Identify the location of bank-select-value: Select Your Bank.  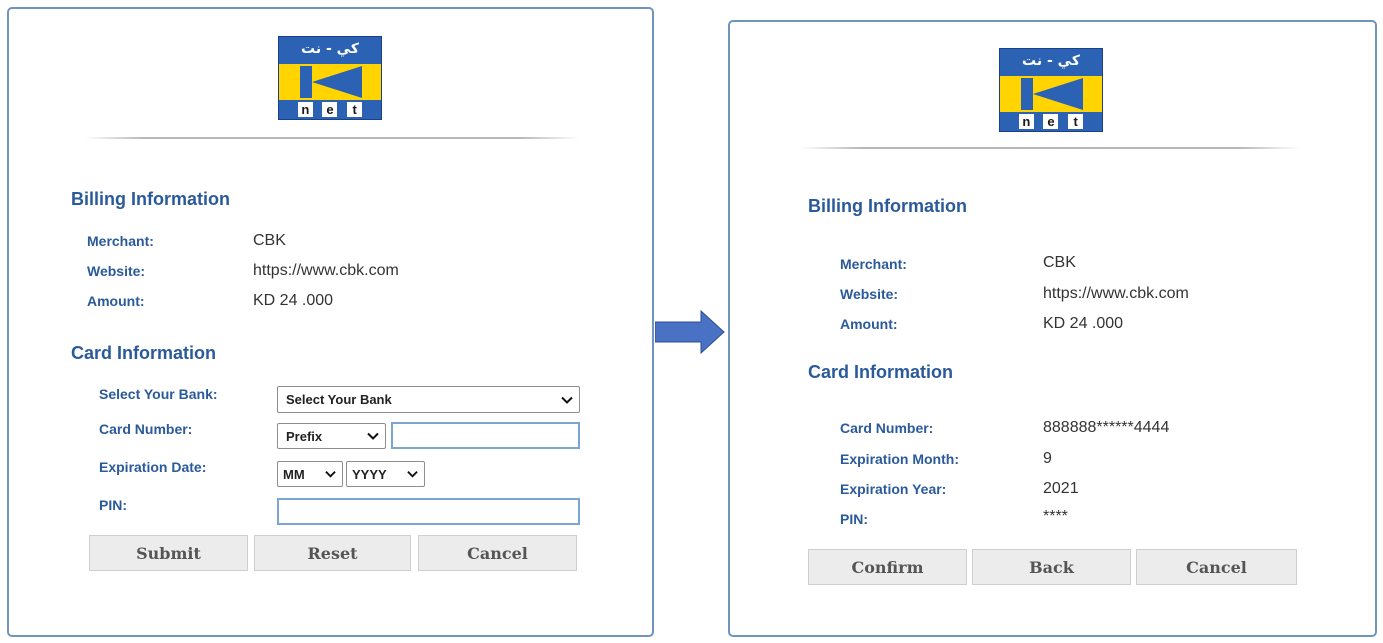
(339, 399).